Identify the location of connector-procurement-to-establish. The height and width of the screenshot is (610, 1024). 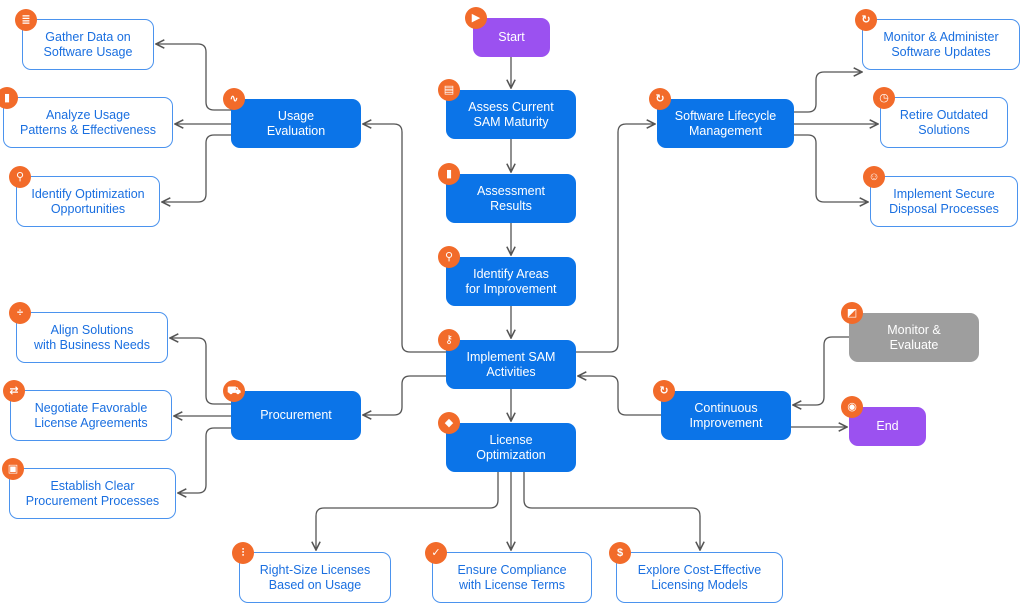
(204, 460).